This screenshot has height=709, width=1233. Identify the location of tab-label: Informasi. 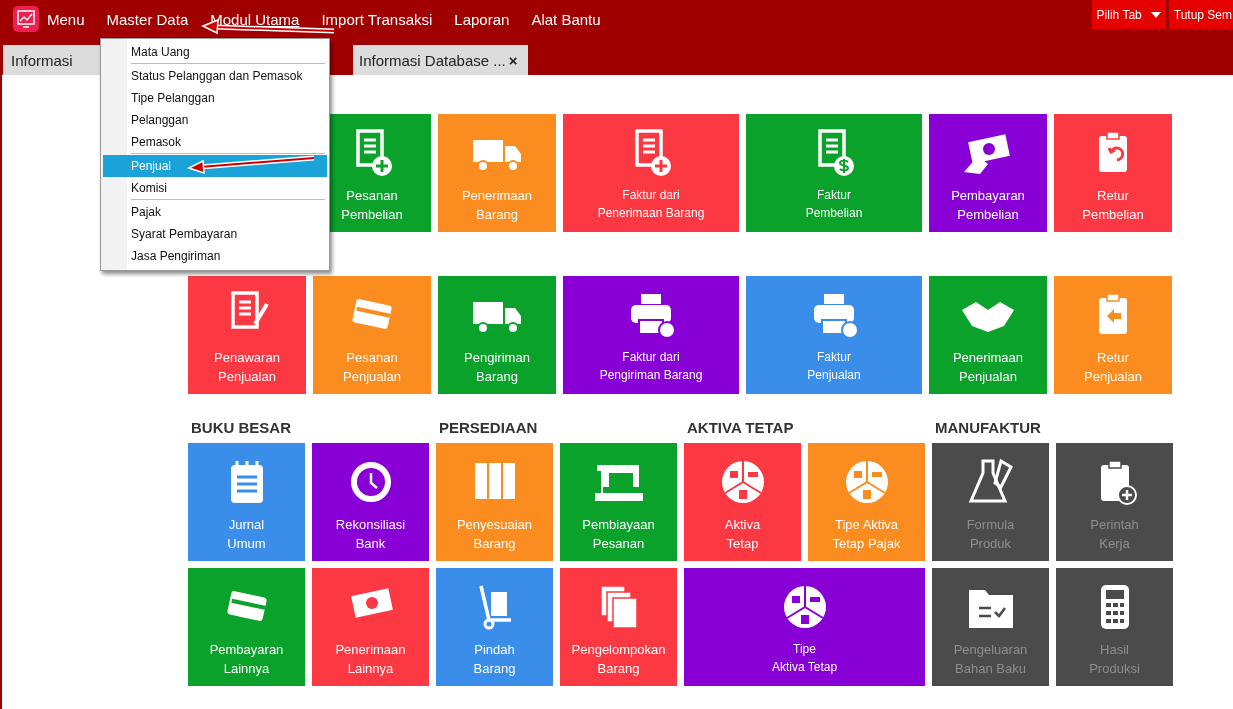
(42, 60).